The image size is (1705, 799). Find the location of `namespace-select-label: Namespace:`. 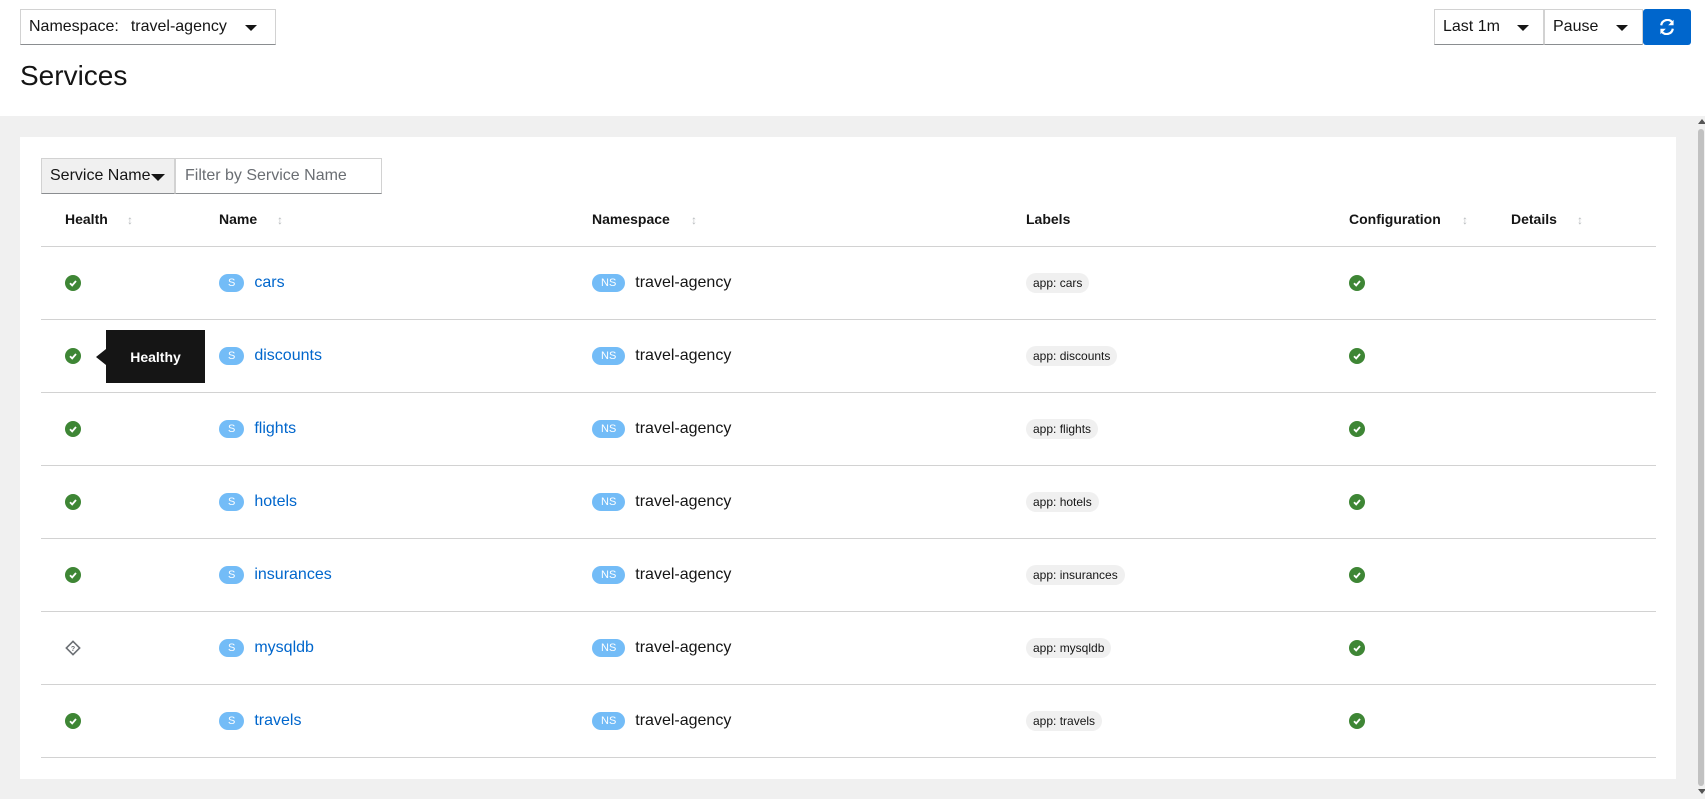

namespace-select-label: Namespace: is located at coordinates (74, 26).